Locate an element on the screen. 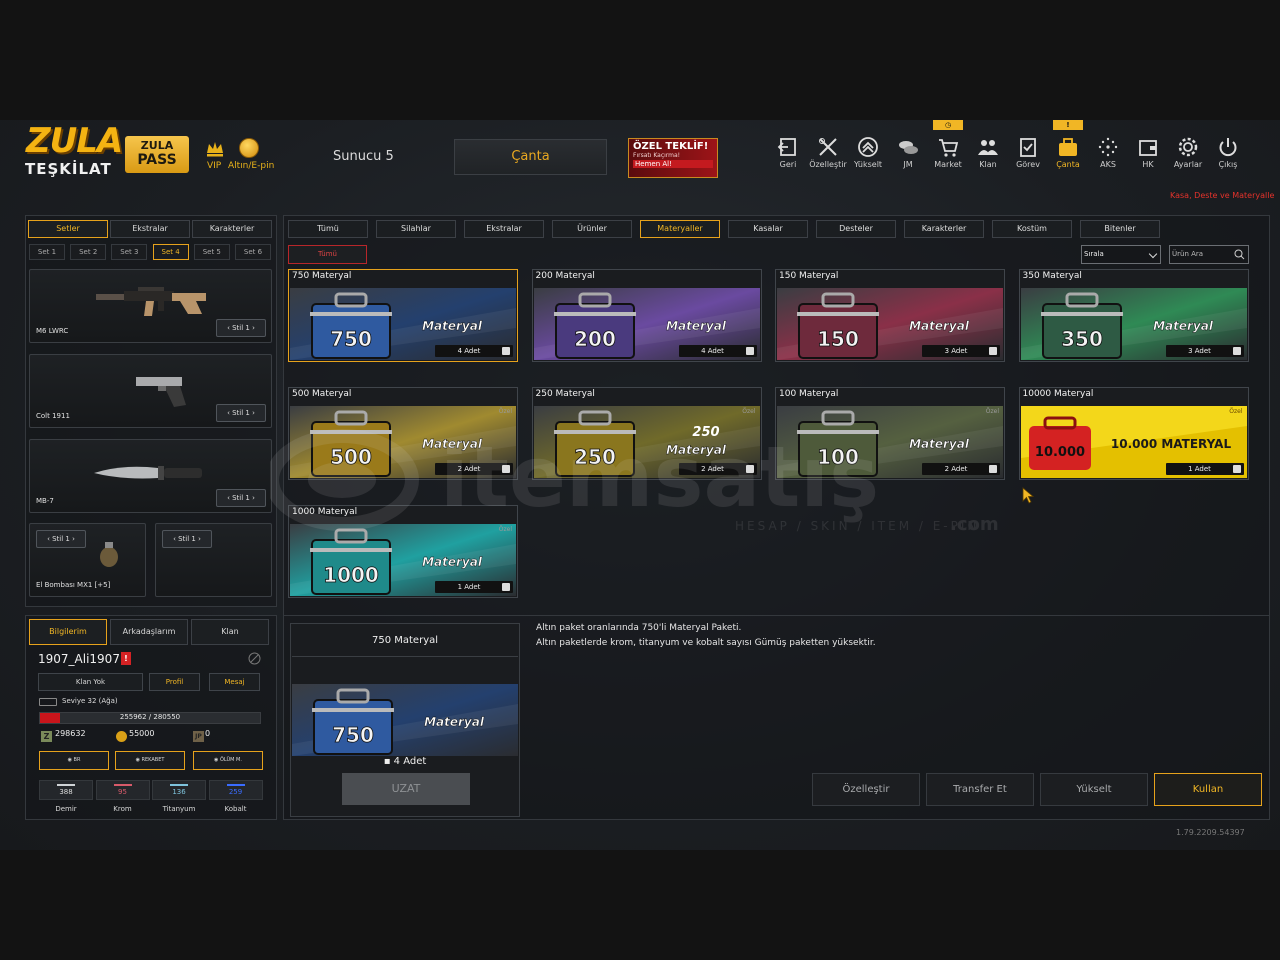 This screenshot has height=960, width=1280. upgrade-button: Yükselt is located at coordinates (1094, 789).